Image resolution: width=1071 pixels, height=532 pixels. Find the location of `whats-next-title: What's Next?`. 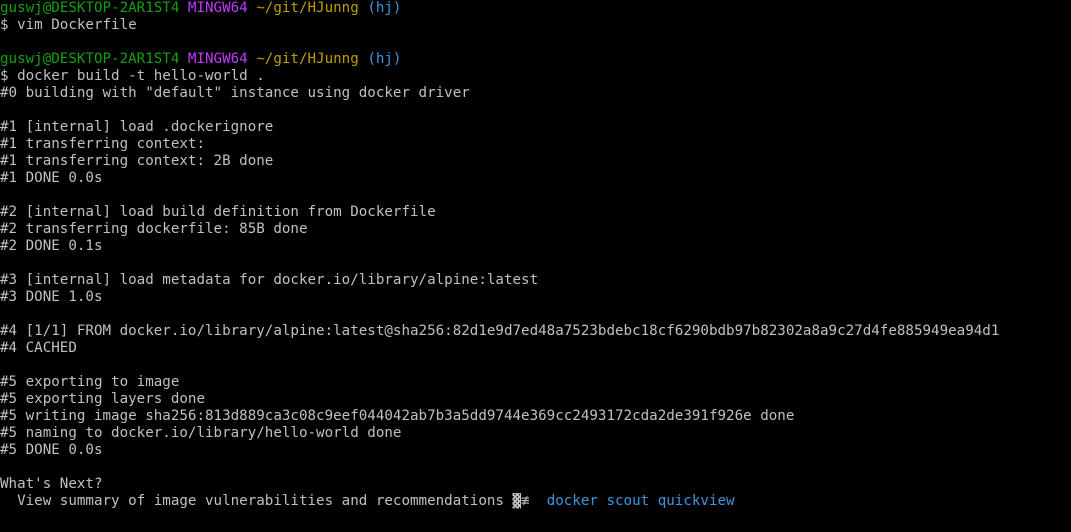

whats-next-title: What's Next? is located at coordinates (51, 484).